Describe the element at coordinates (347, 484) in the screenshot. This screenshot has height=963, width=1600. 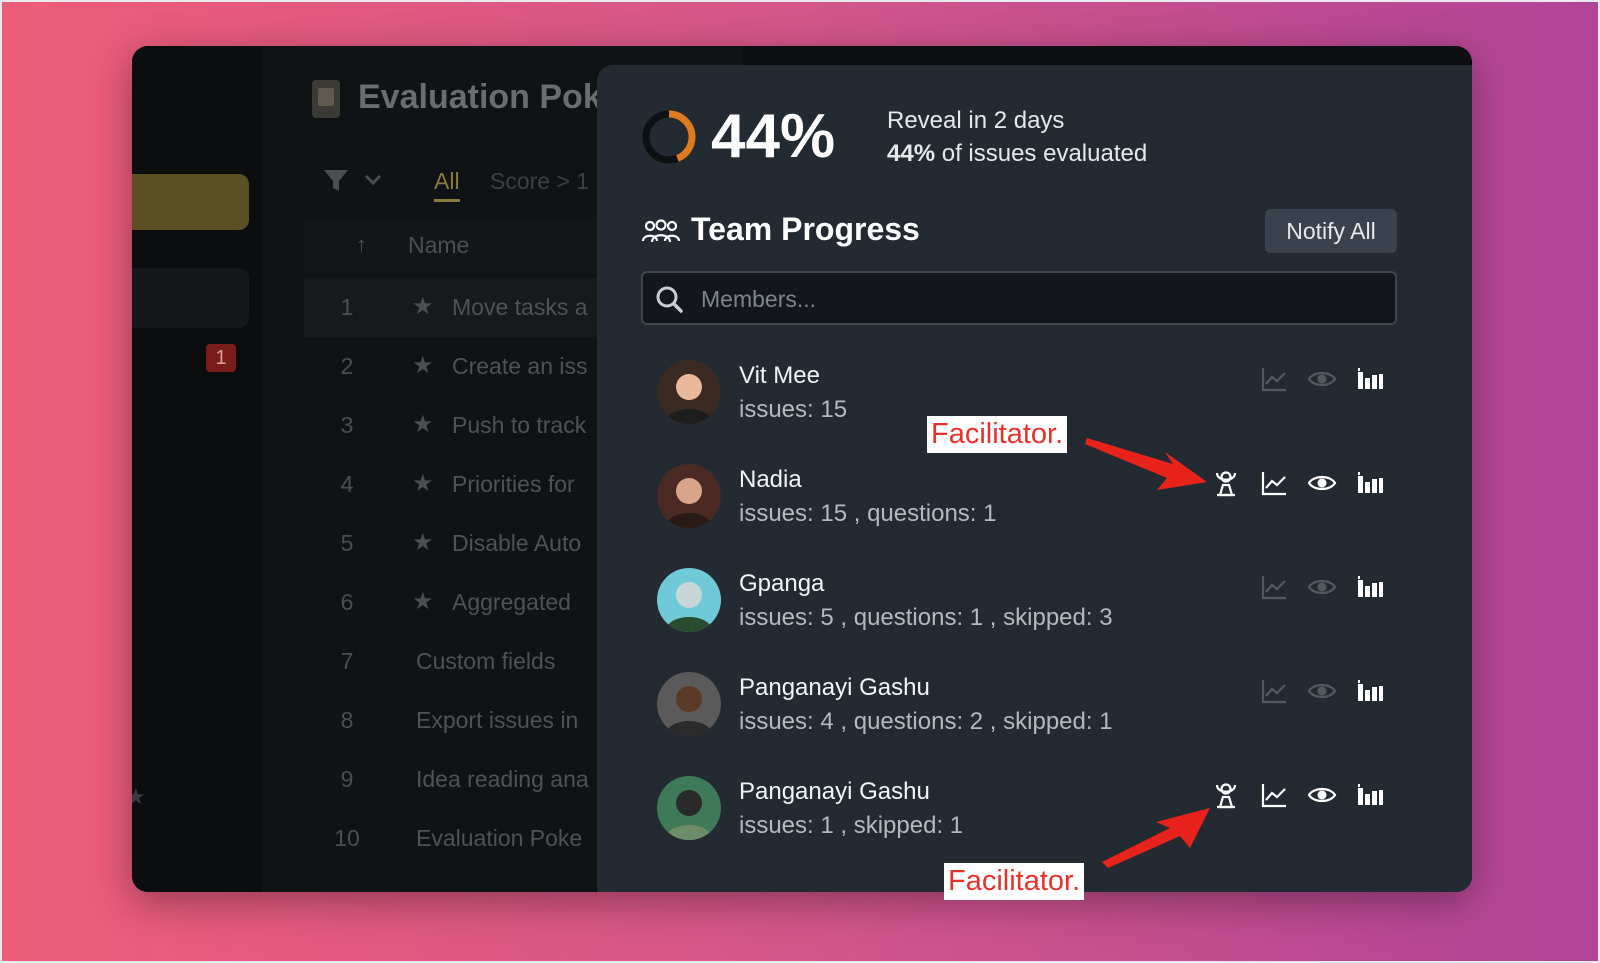
I see `row-number: 4` at that location.